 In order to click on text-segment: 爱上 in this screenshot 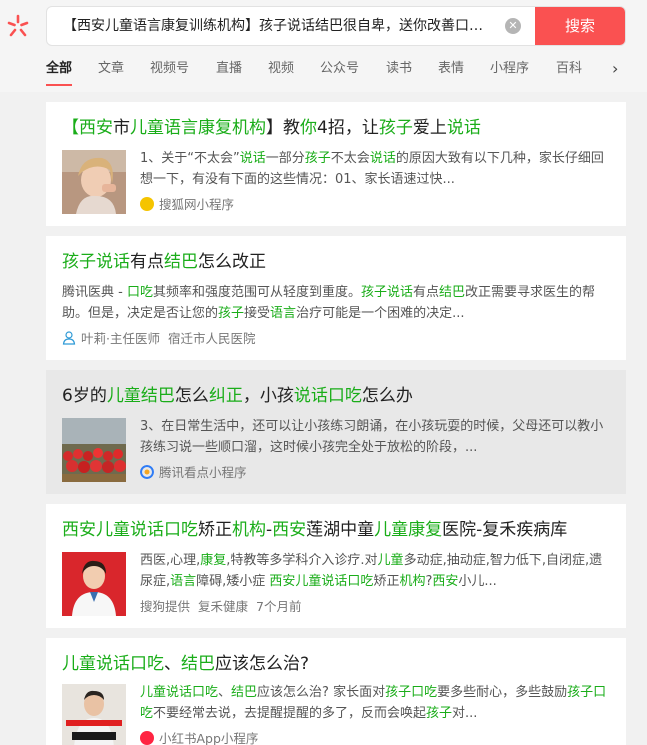, I will do `click(429, 128)`.